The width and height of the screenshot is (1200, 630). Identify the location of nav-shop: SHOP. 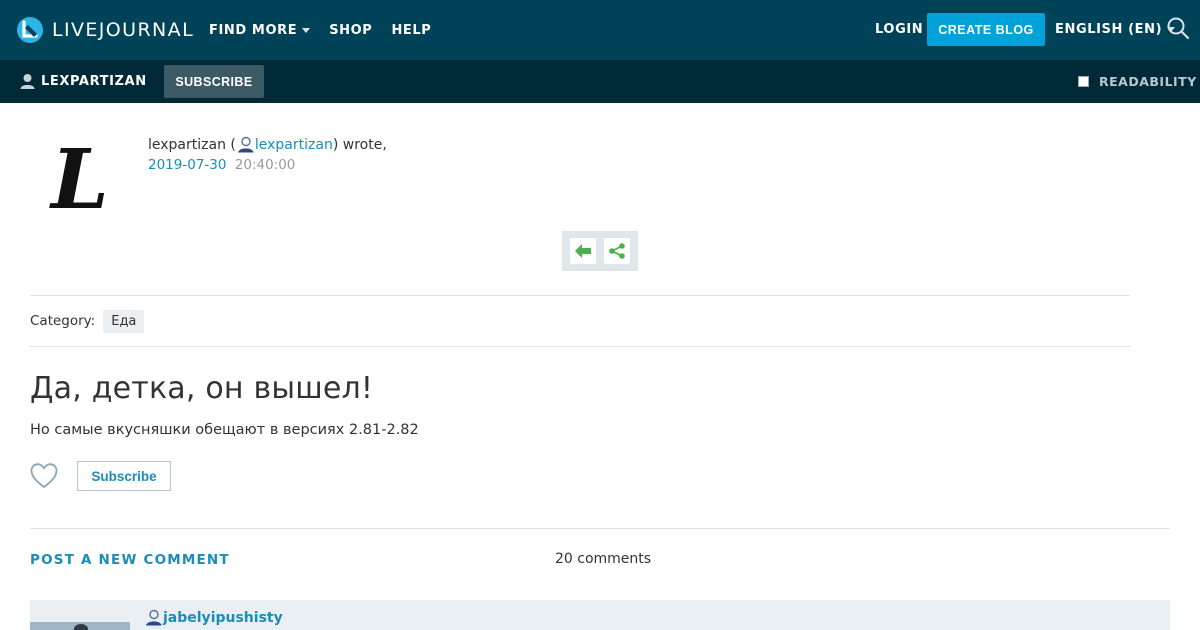
(350, 30).